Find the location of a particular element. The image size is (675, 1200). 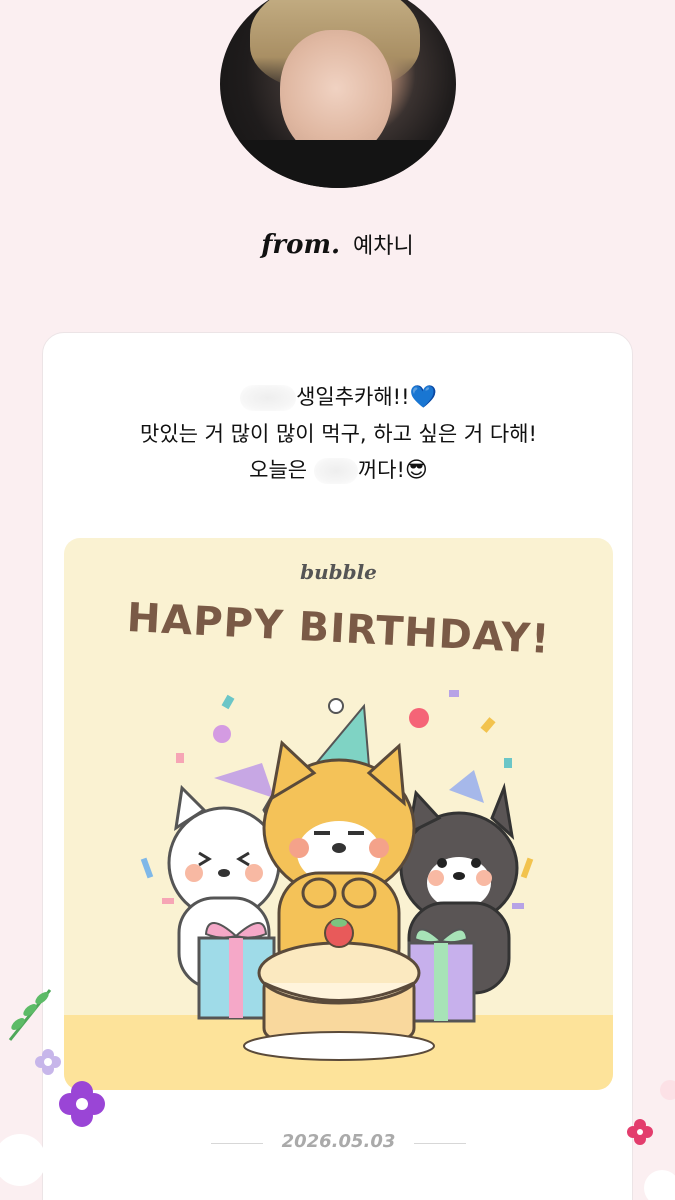

flower-decoration-left is located at coordinates (52, 1087).